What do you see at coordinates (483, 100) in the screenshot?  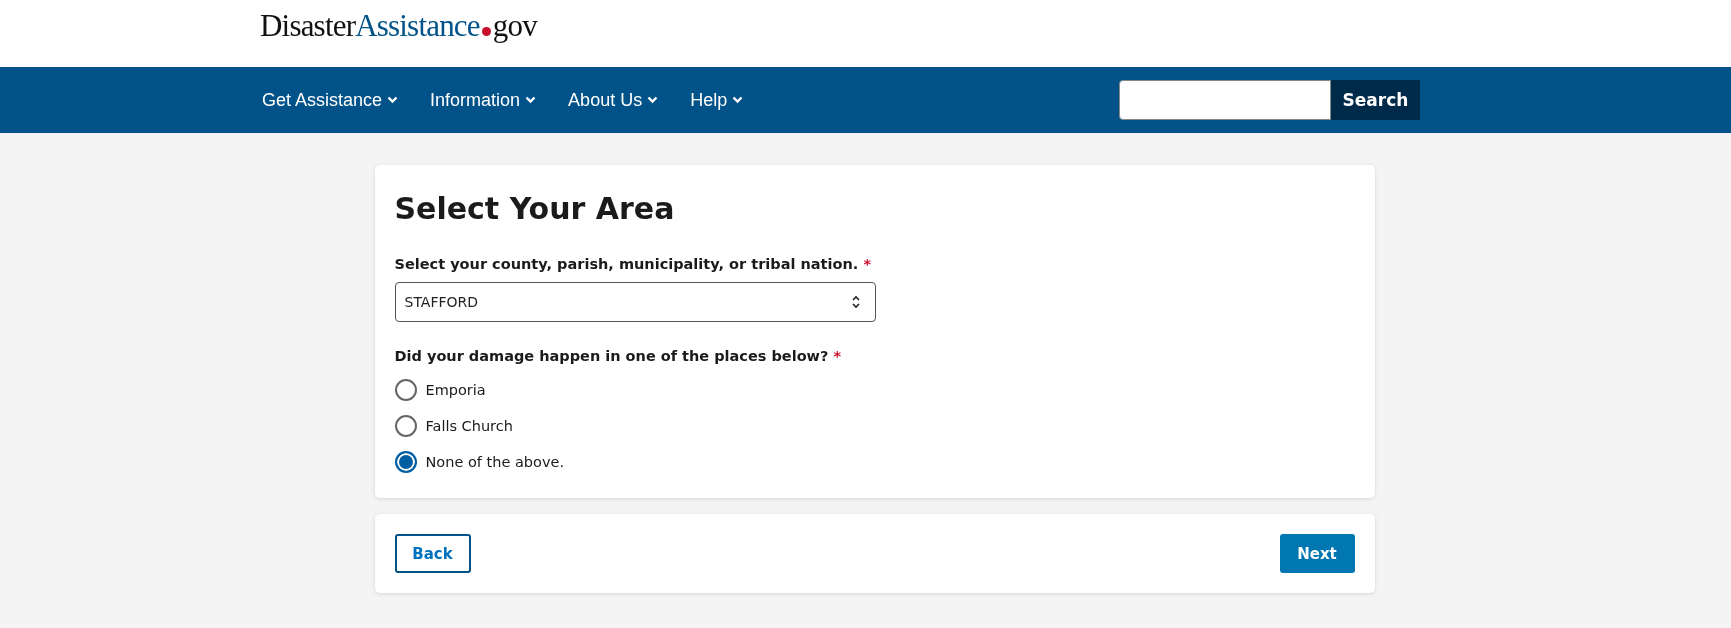 I see `nav-menu-item: Information` at bounding box center [483, 100].